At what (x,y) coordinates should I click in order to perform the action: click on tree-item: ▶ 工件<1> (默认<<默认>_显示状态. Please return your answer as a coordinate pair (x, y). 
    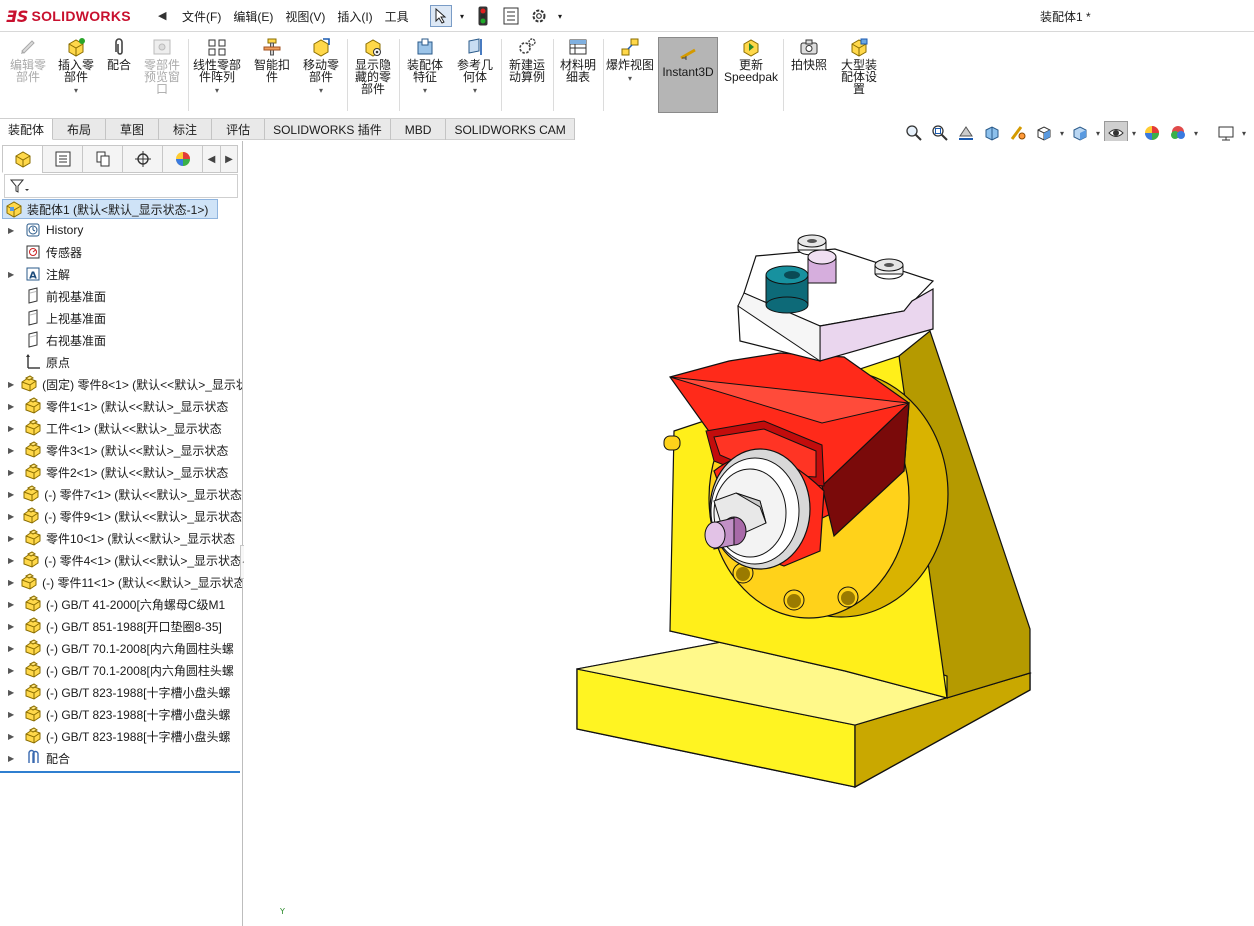
    Looking at the image, I should click on (121, 428).